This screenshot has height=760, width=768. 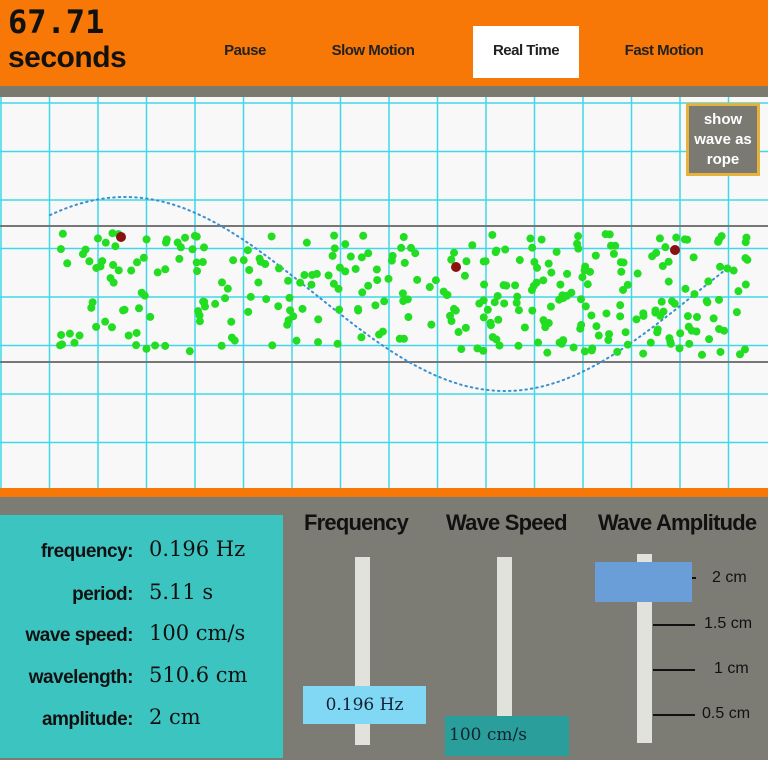 I want to click on pause-button: Pause, so click(x=245, y=52).